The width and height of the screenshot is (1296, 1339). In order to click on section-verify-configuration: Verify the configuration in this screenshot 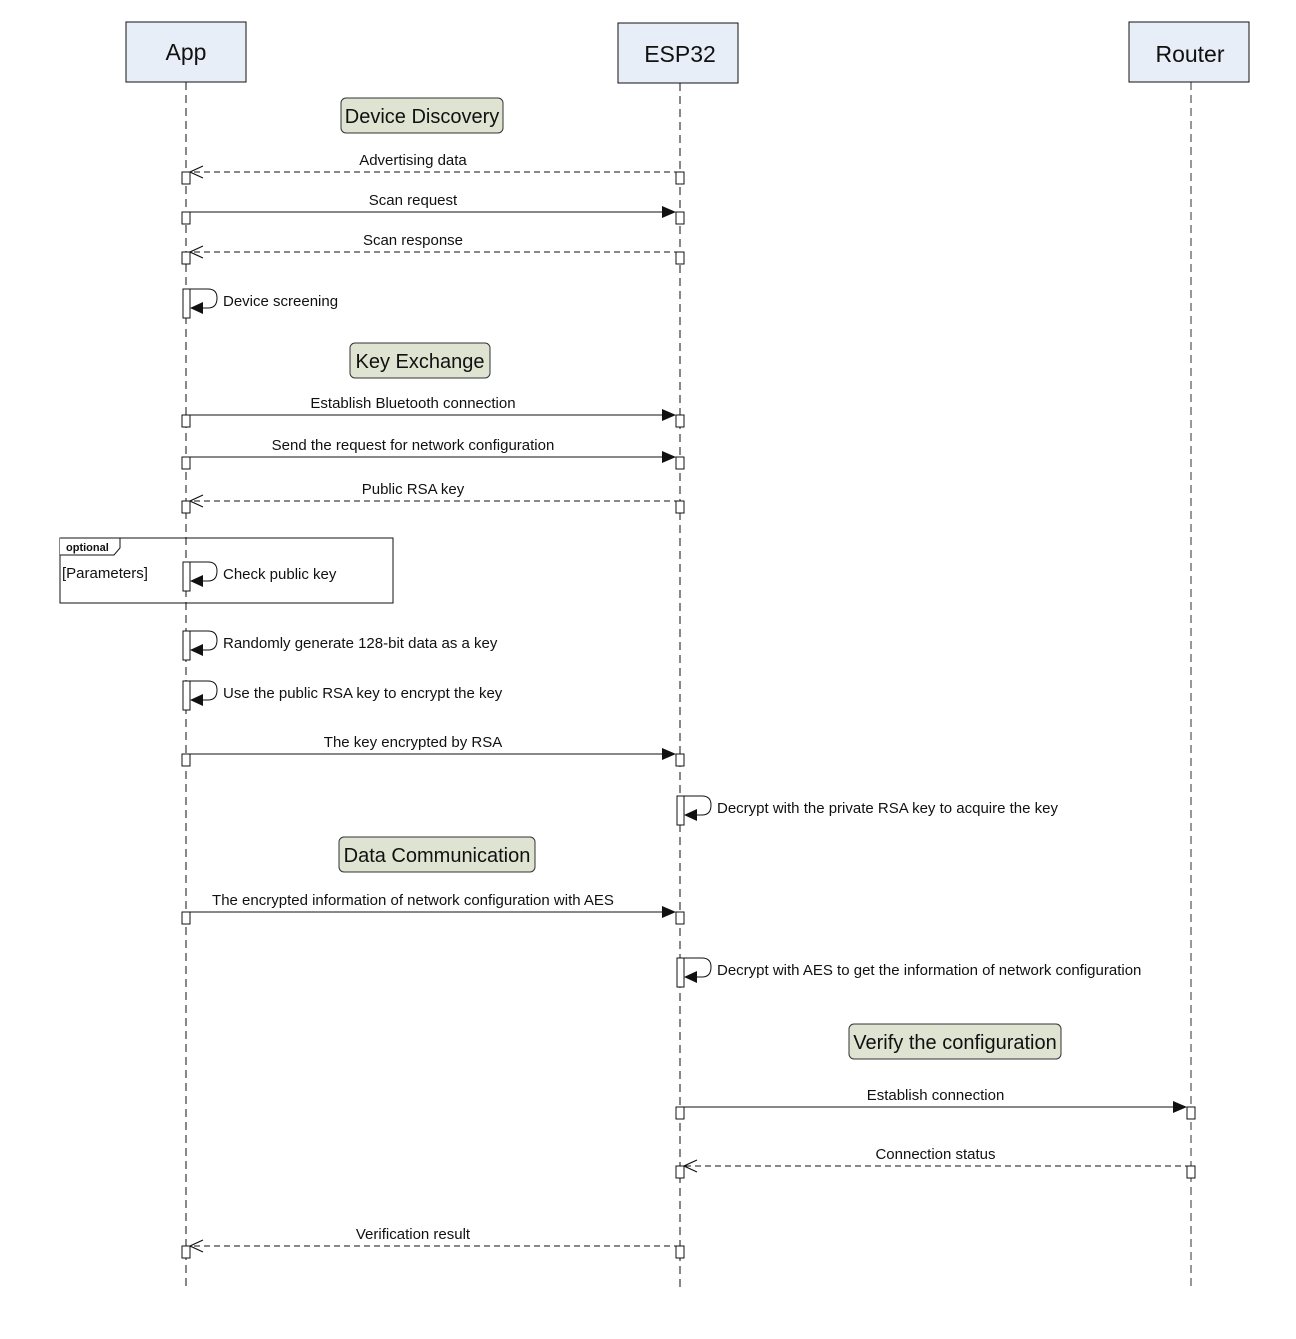, I will do `click(955, 1041)`.